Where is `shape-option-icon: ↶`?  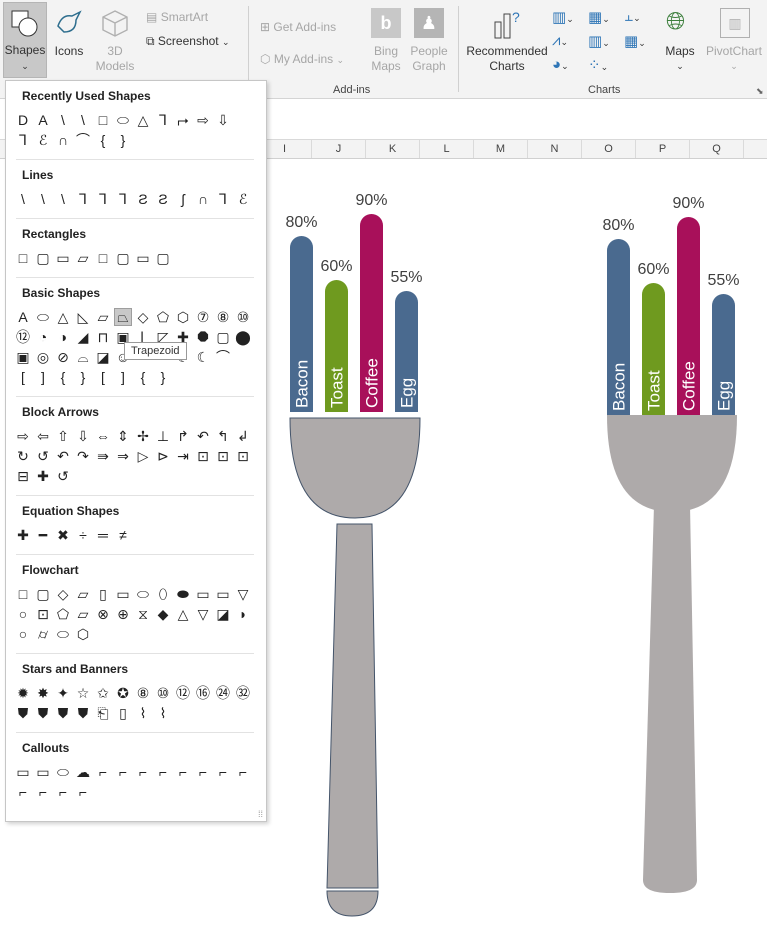 shape-option-icon: ↶ is located at coordinates (203, 436).